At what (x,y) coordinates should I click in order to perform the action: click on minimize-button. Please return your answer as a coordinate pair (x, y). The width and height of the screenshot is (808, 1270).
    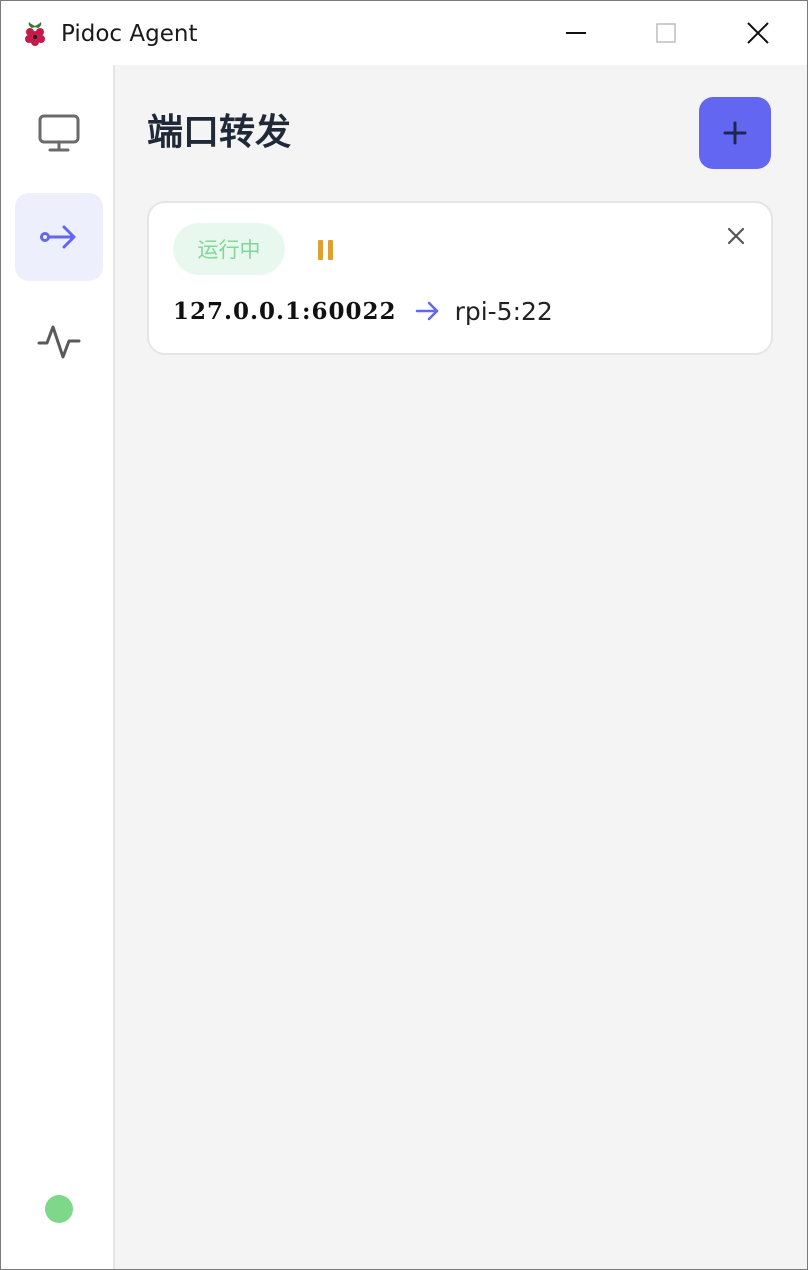
    Looking at the image, I should click on (576, 33).